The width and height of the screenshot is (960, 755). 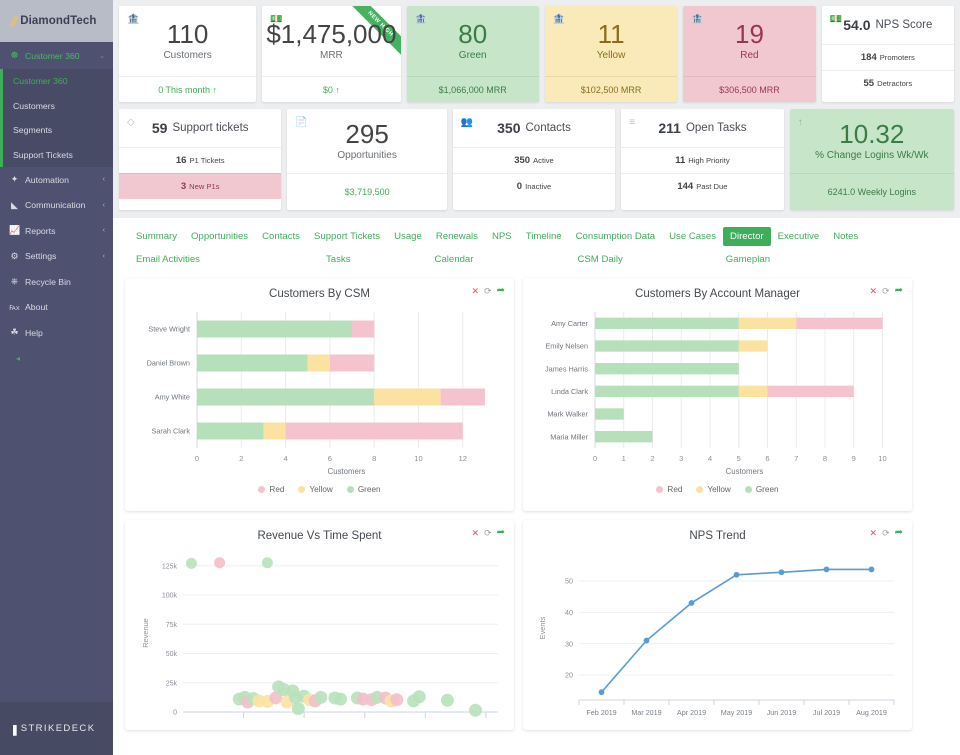 What do you see at coordinates (692, 236) in the screenshot?
I see `tab-use-cases: Use Cases` at bounding box center [692, 236].